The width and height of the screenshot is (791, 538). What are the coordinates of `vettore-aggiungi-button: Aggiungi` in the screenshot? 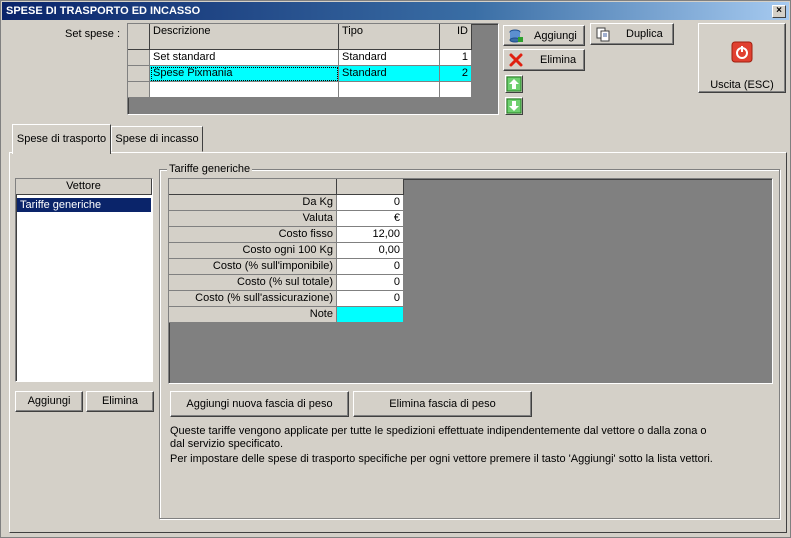 It's located at (49, 401).